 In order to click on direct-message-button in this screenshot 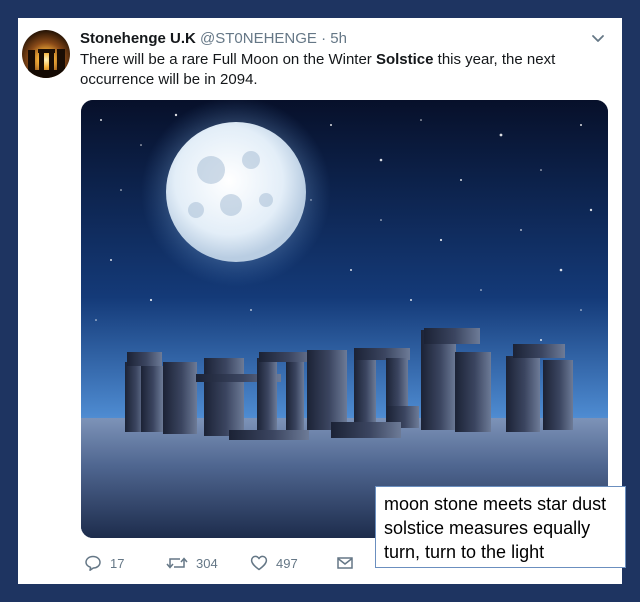, I will do `click(349, 563)`.